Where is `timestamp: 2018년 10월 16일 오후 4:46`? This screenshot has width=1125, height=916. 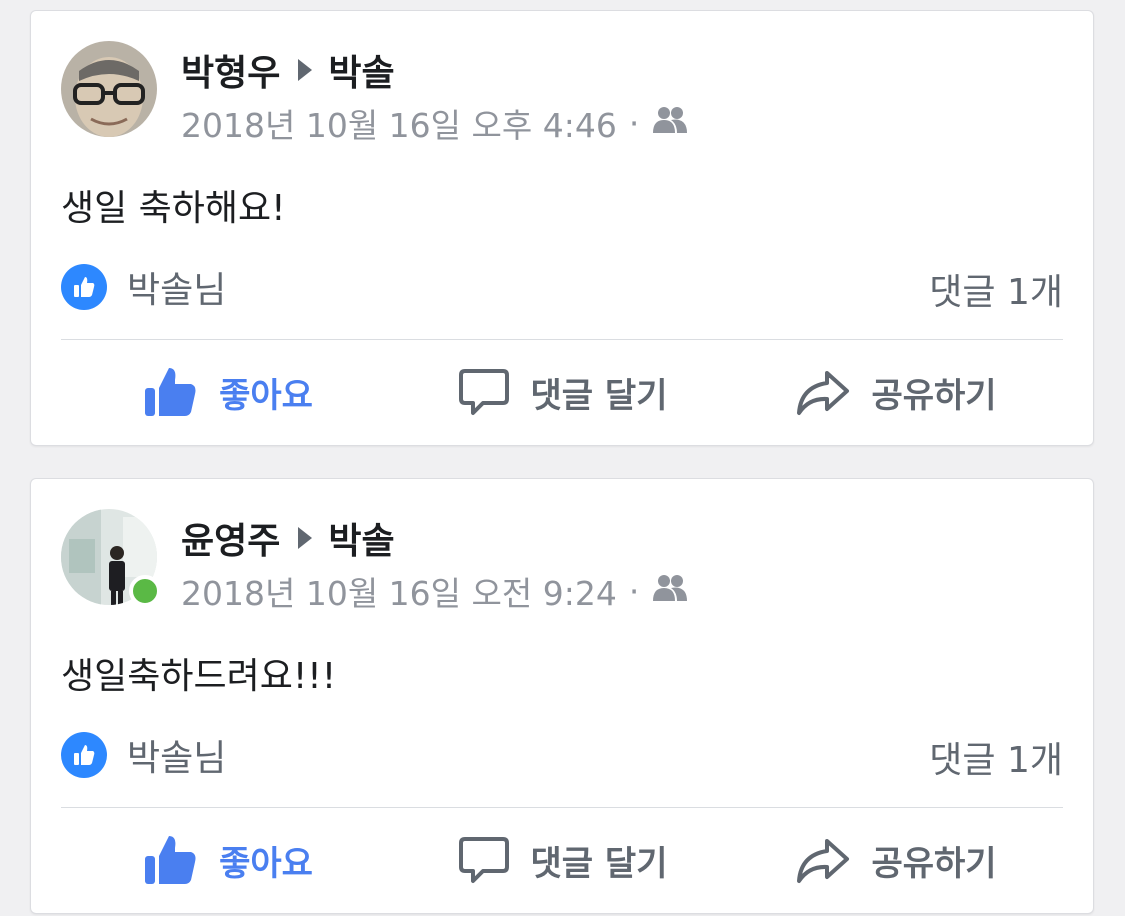
timestamp: 2018년 10월 16일 오후 4:46 is located at coordinates (399, 123).